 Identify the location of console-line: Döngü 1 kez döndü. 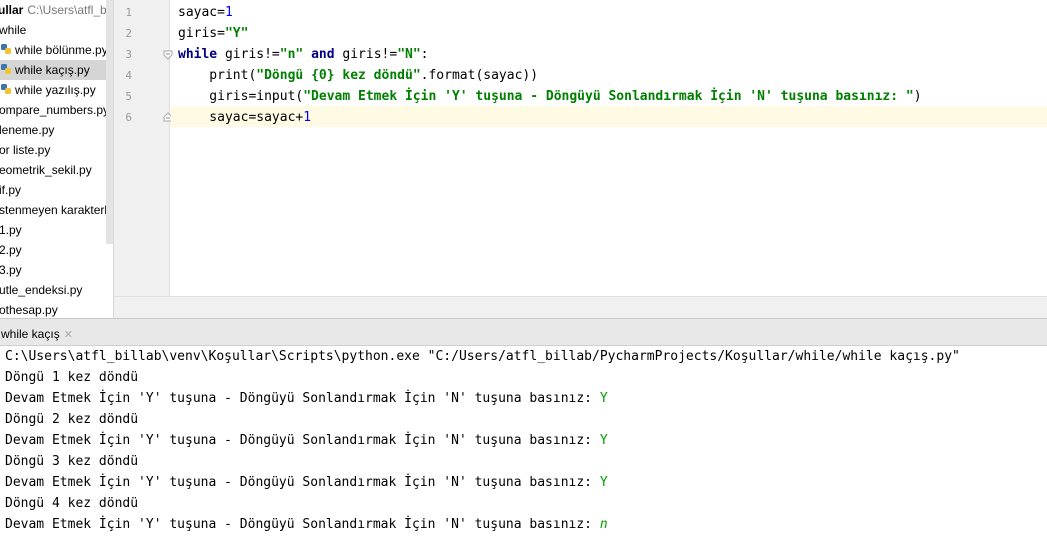
(72, 377).